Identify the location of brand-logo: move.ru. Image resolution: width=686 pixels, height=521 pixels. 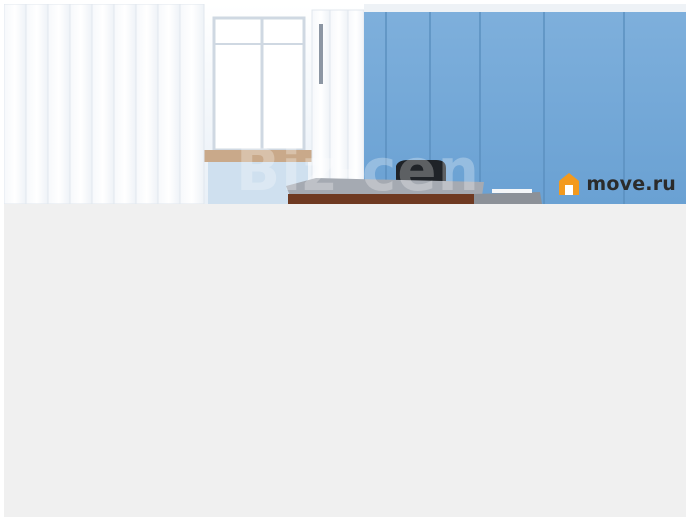
(617, 184).